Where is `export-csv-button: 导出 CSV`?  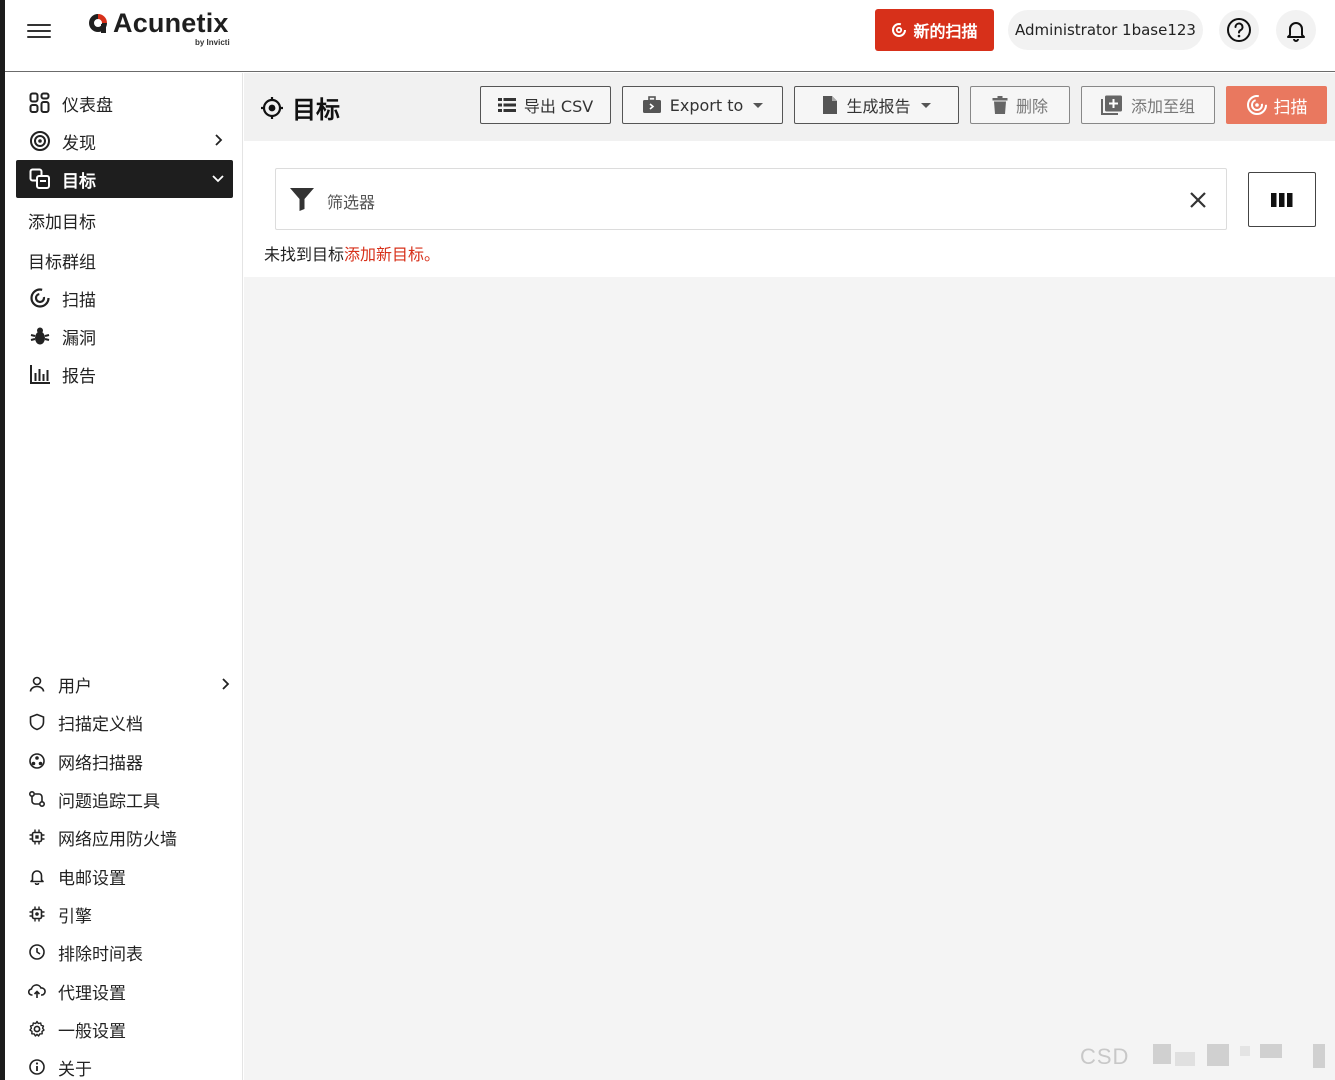 export-csv-button: 导出 CSV is located at coordinates (545, 105).